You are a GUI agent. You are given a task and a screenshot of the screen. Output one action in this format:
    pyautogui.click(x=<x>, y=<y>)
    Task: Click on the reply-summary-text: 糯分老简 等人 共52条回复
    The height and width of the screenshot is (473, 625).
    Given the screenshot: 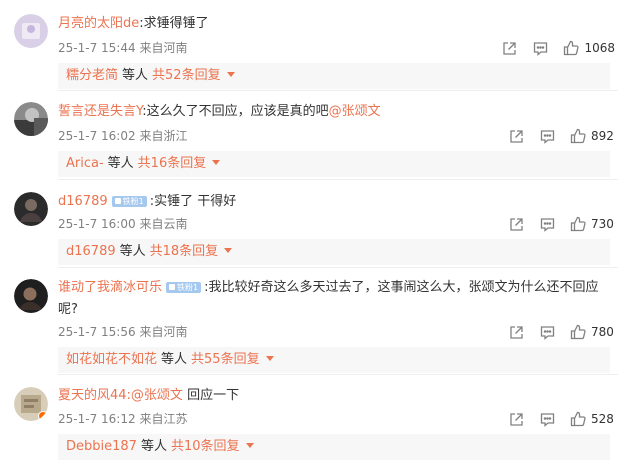 What is the action you would take?
    pyautogui.click(x=150, y=76)
    